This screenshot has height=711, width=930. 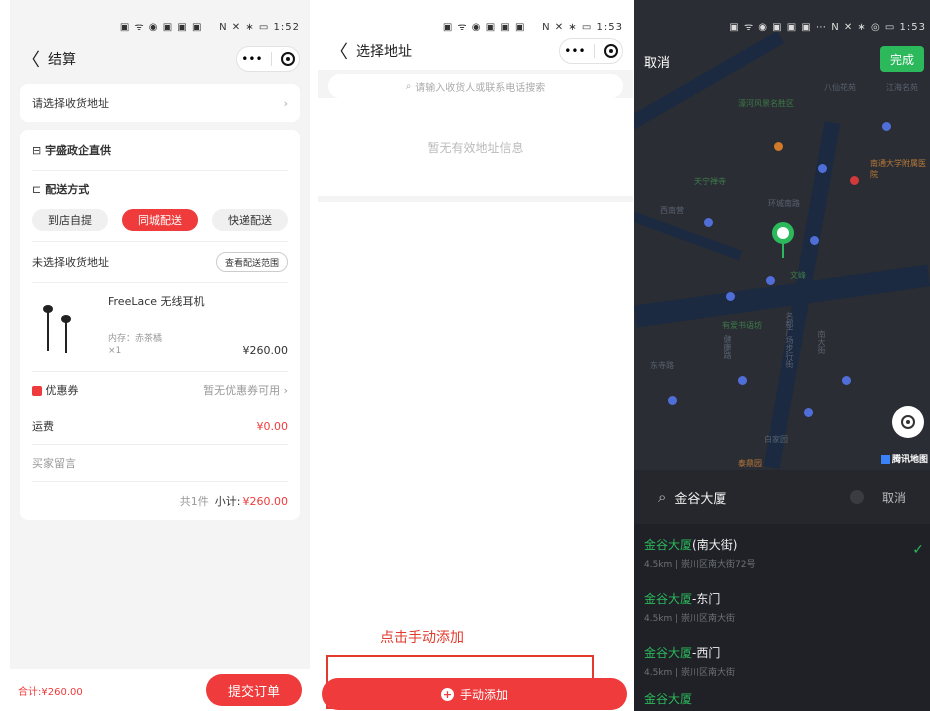 What do you see at coordinates (227, 501) in the screenshot?
I see `summary-label: 小计:` at bounding box center [227, 501].